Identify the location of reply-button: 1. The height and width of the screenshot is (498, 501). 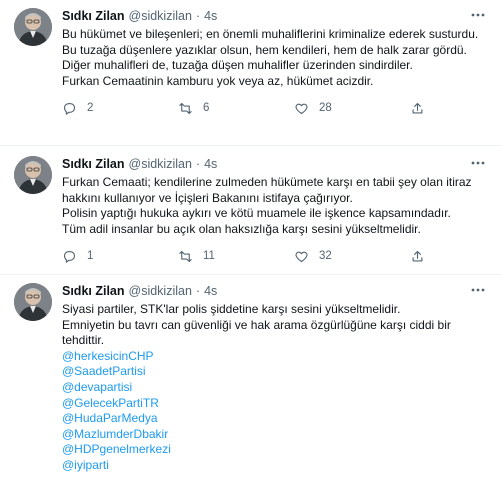
(120, 256).